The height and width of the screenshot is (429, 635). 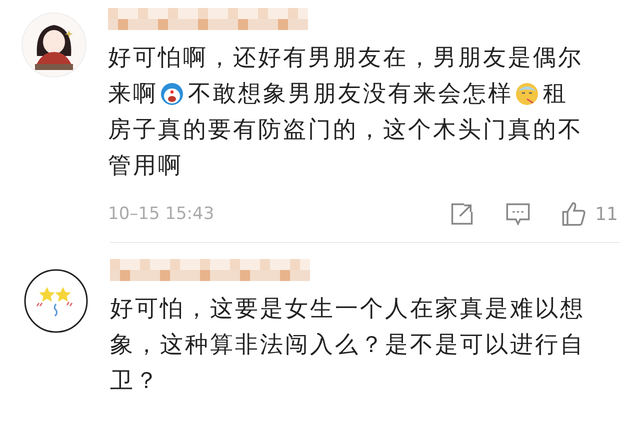 What do you see at coordinates (345, 58) in the screenshot?
I see `comment-text: 好可怕啊，还好有男朋友在，男朋友是偶尔` at bounding box center [345, 58].